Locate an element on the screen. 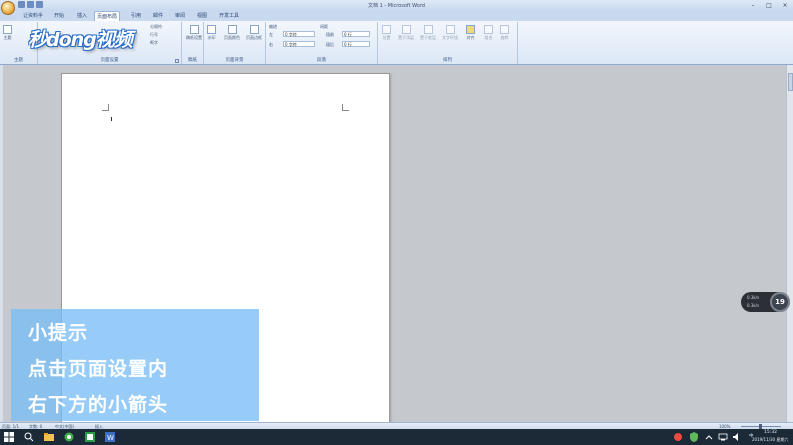  group-icon is located at coordinates (488, 29).